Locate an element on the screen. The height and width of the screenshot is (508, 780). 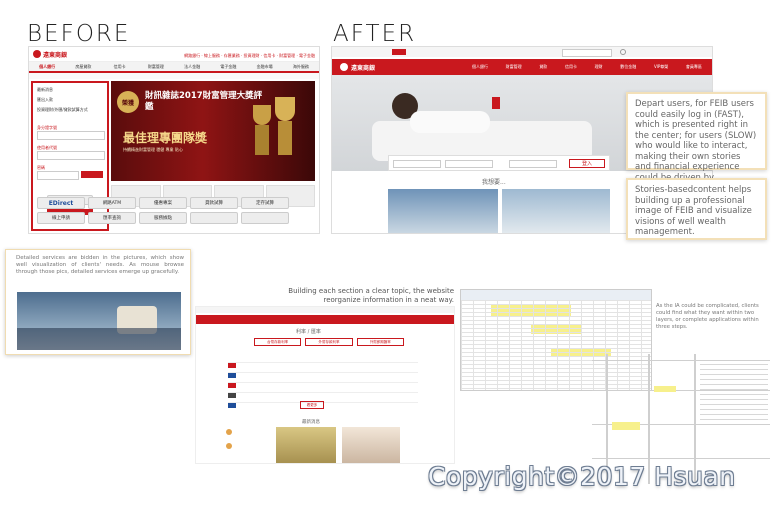
before-tab-7: 海外服務 is located at coordinates (301, 66).